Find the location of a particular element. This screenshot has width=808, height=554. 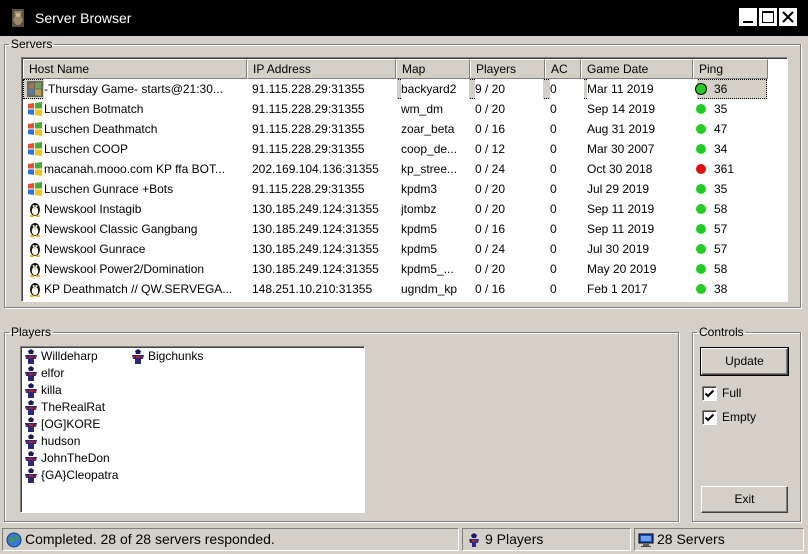

server-host-name: Luschen Gunrace +Bots is located at coordinates (109, 189).